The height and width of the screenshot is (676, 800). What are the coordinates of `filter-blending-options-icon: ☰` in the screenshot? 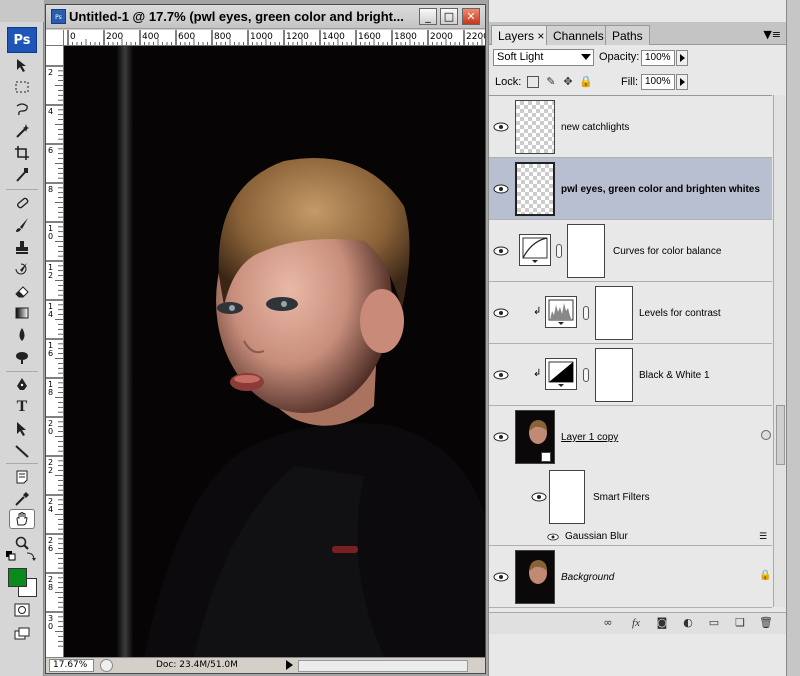 It's located at (763, 537).